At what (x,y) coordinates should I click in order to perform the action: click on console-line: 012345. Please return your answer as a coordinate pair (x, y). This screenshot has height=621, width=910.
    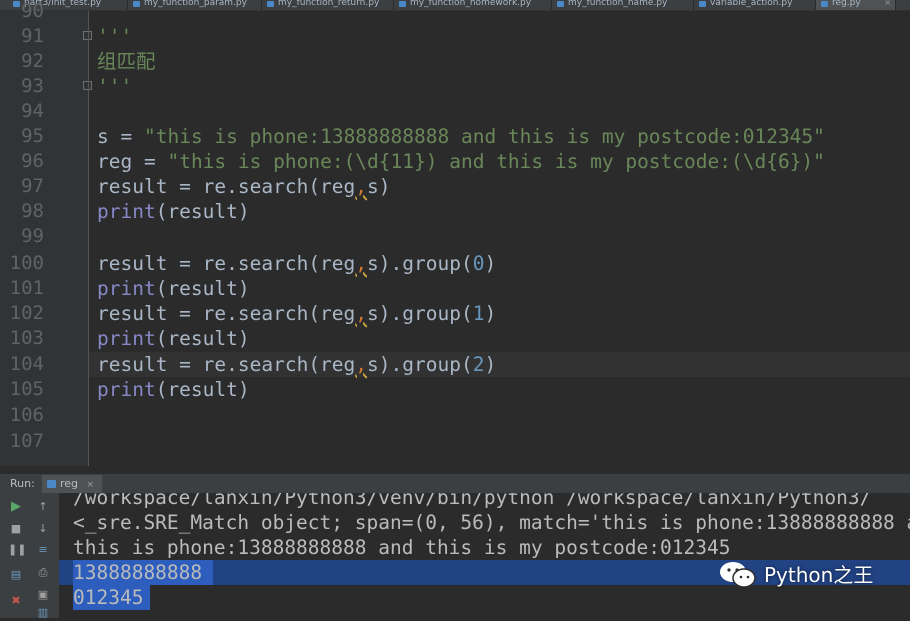
    Looking at the image, I should click on (108, 597).